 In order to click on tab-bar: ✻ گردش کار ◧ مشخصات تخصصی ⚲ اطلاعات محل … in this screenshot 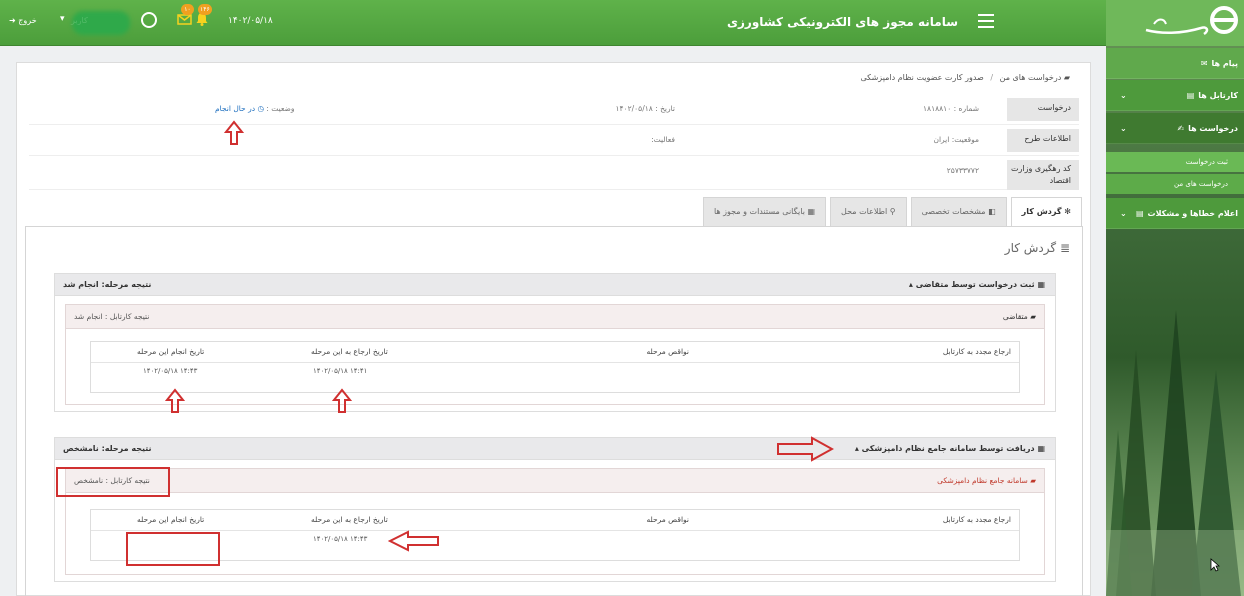, I will do `click(892, 212)`.